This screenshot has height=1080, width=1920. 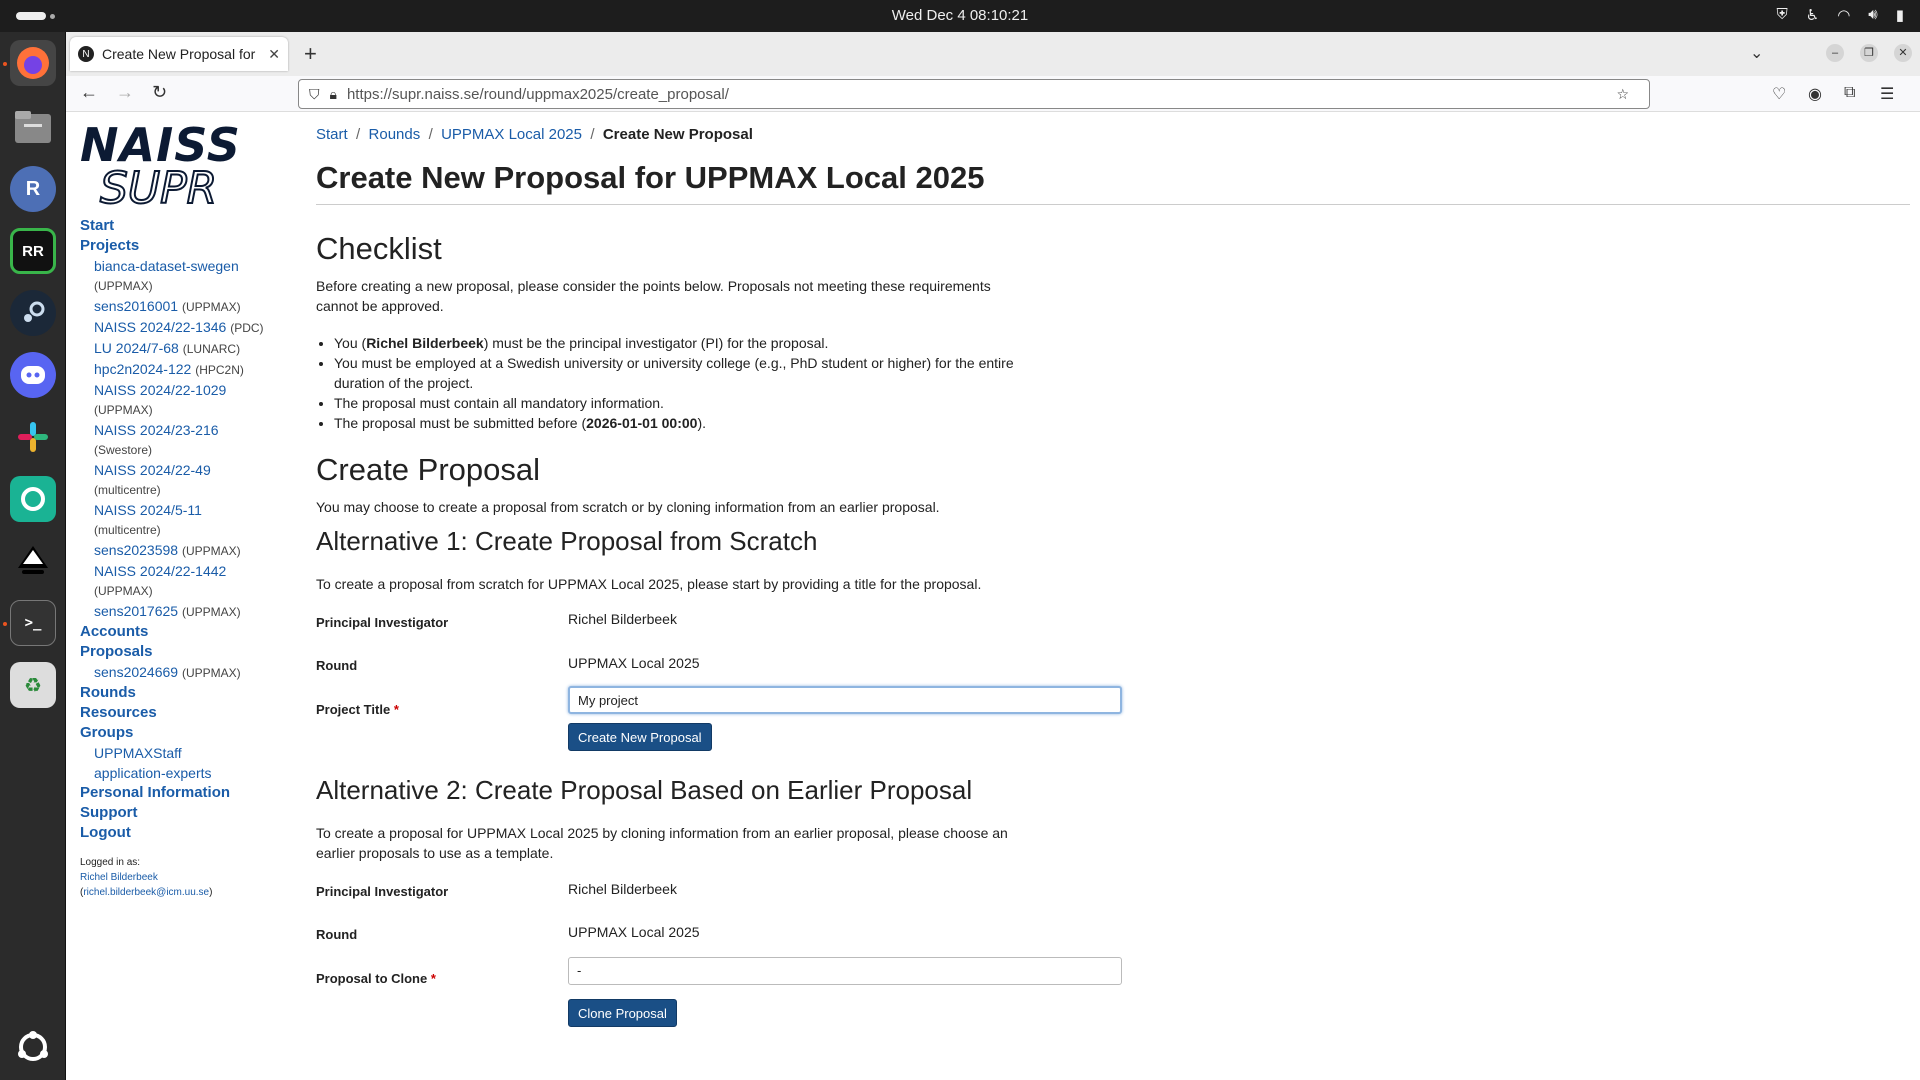 I want to click on minimize-icon: –, so click(x=1835, y=53).